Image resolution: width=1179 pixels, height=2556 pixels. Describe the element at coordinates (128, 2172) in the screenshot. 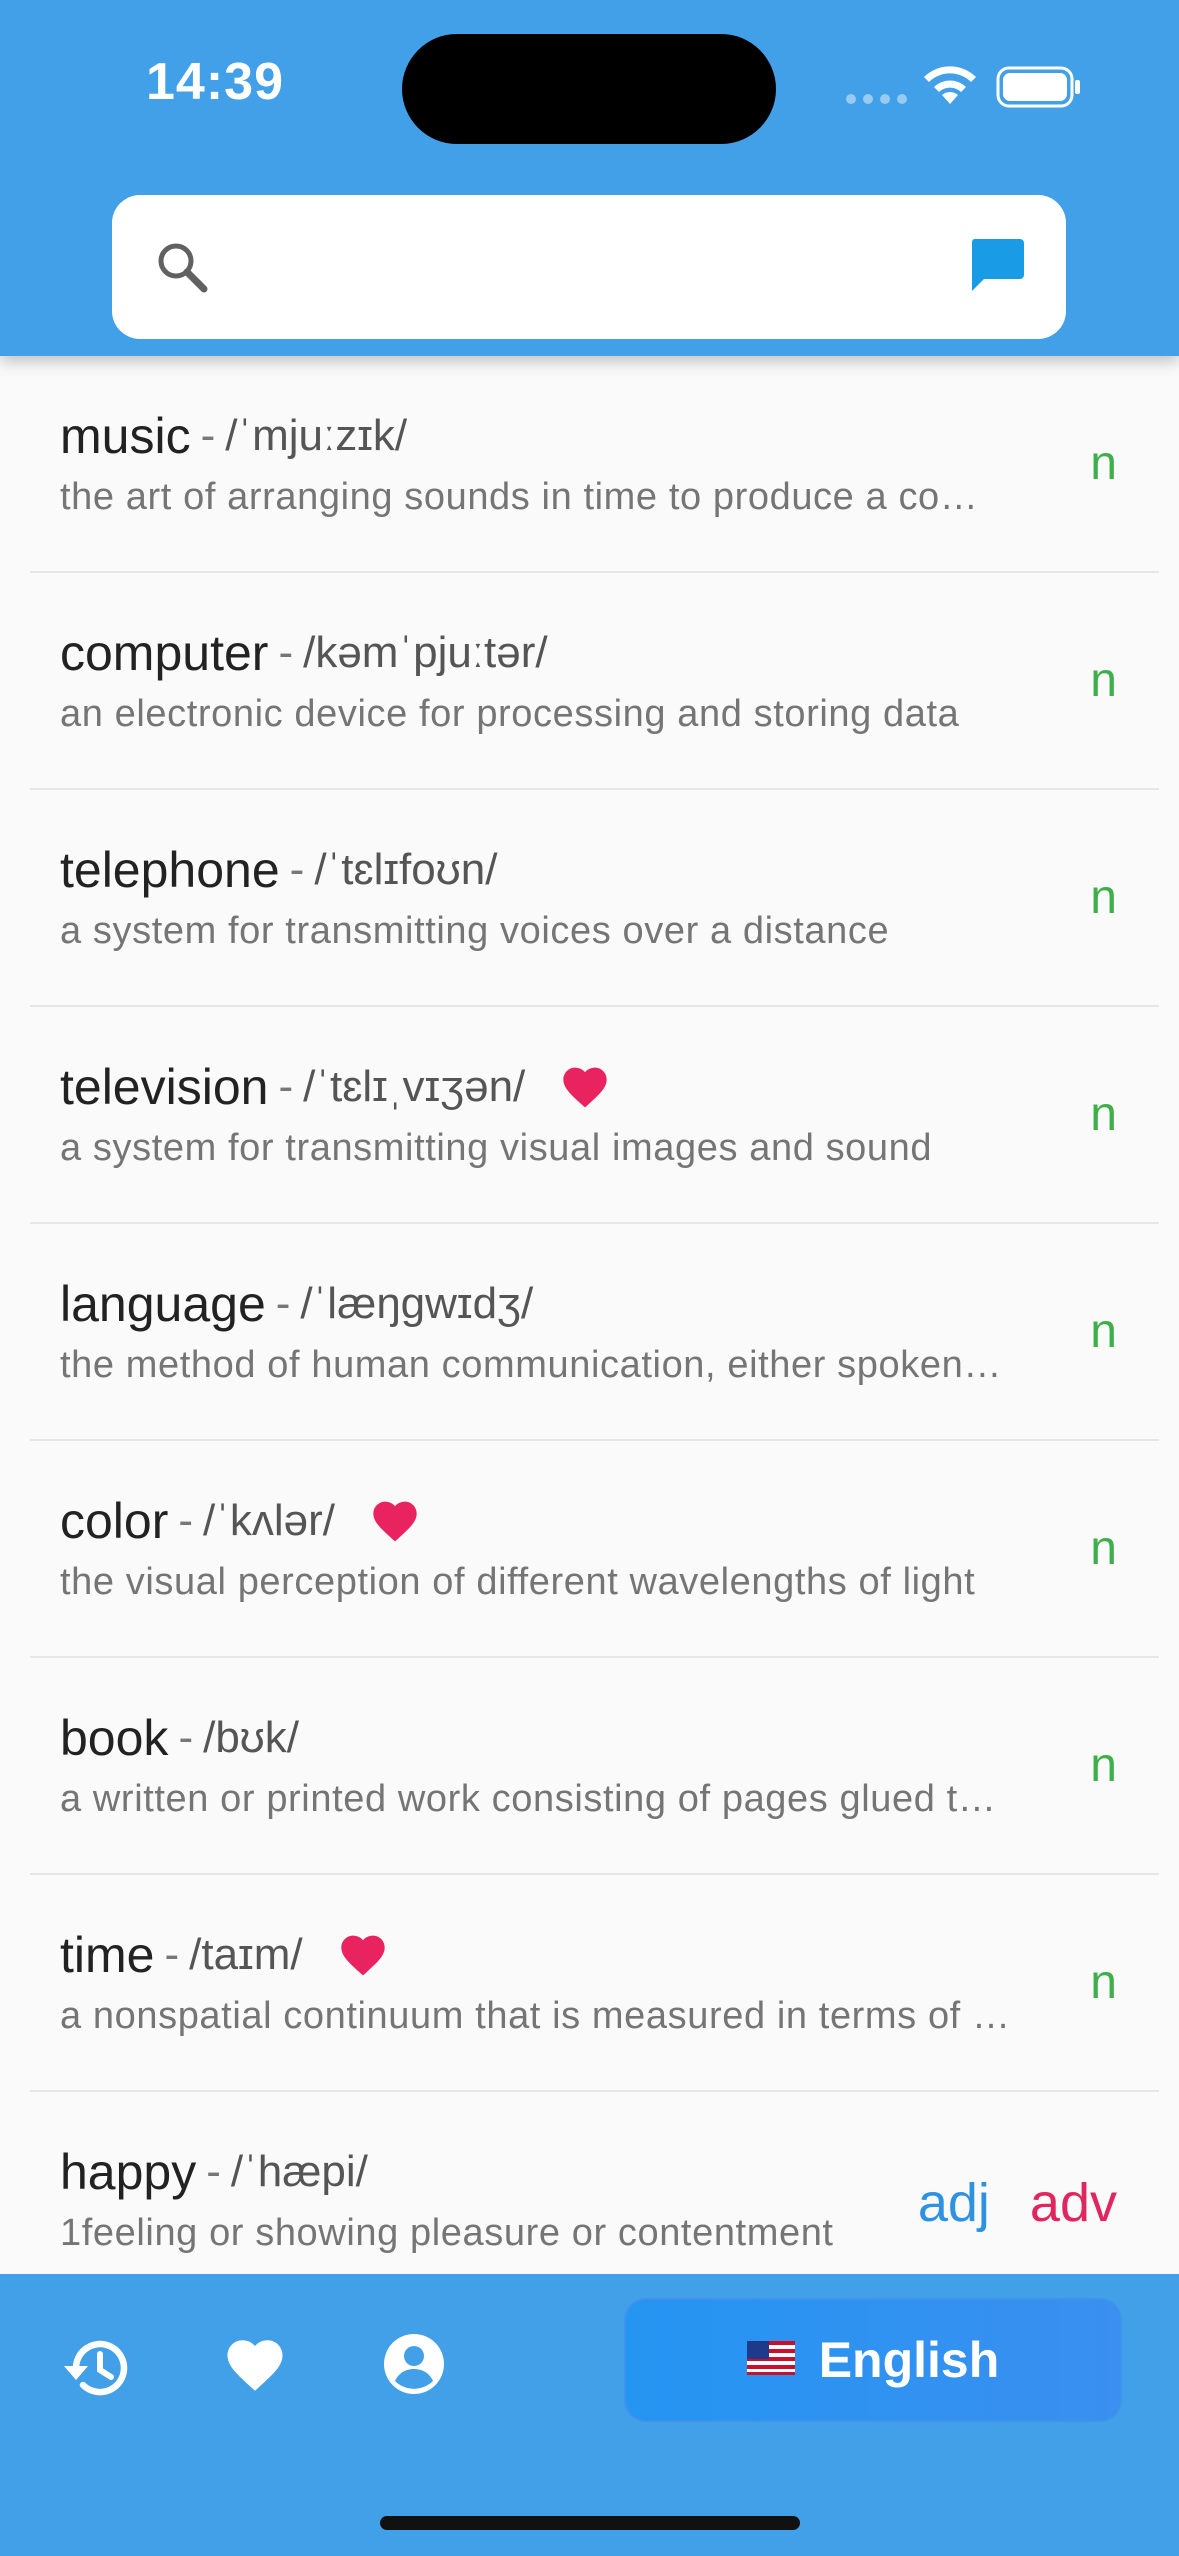

I see `word-text: happy` at that location.